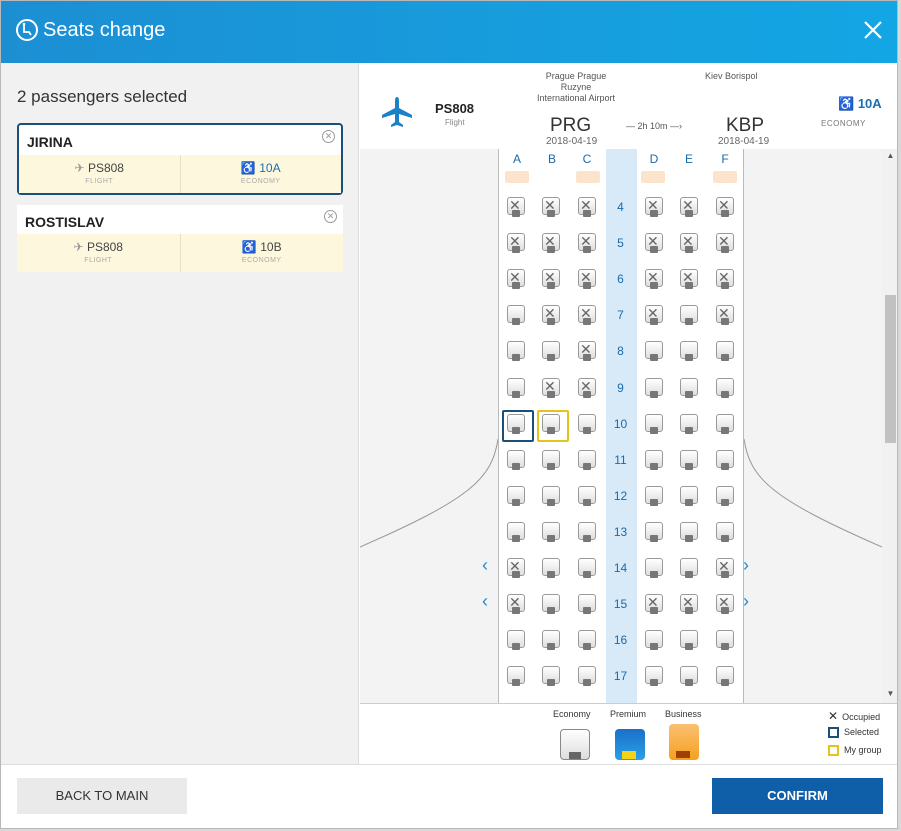 The width and height of the screenshot is (901, 831). What do you see at coordinates (654, 496) in the screenshot?
I see `seat-12D` at bounding box center [654, 496].